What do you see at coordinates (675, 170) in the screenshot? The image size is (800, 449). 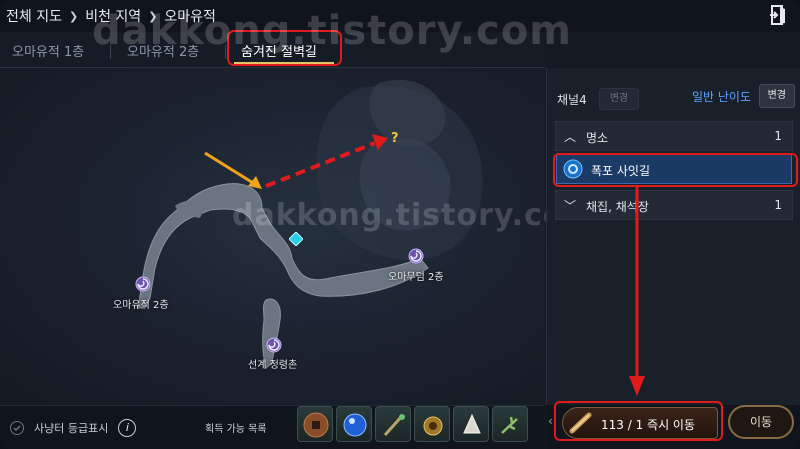 I see `item-highlight-box` at bounding box center [675, 170].